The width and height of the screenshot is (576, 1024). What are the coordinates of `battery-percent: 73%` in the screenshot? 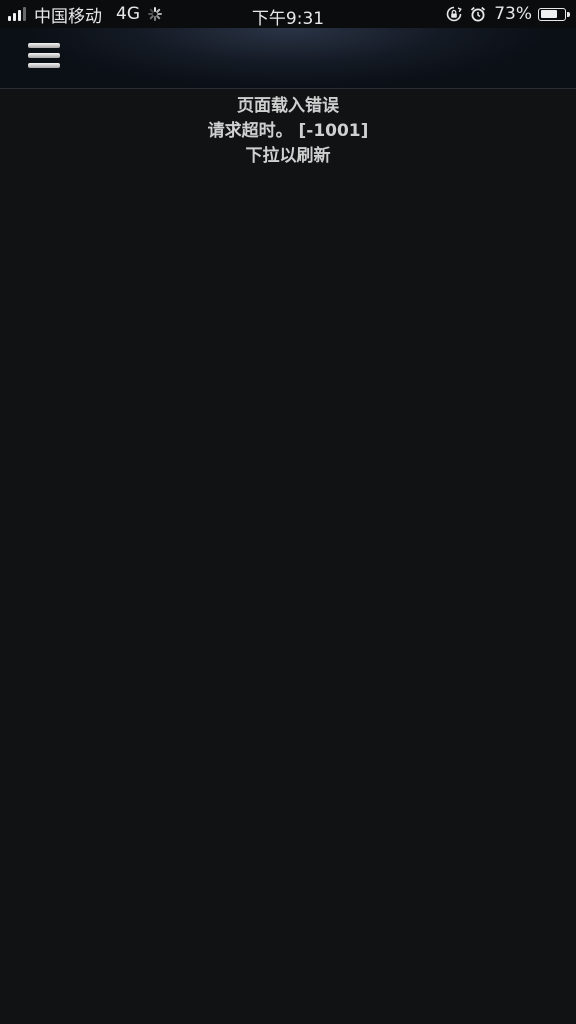 It's located at (513, 14).